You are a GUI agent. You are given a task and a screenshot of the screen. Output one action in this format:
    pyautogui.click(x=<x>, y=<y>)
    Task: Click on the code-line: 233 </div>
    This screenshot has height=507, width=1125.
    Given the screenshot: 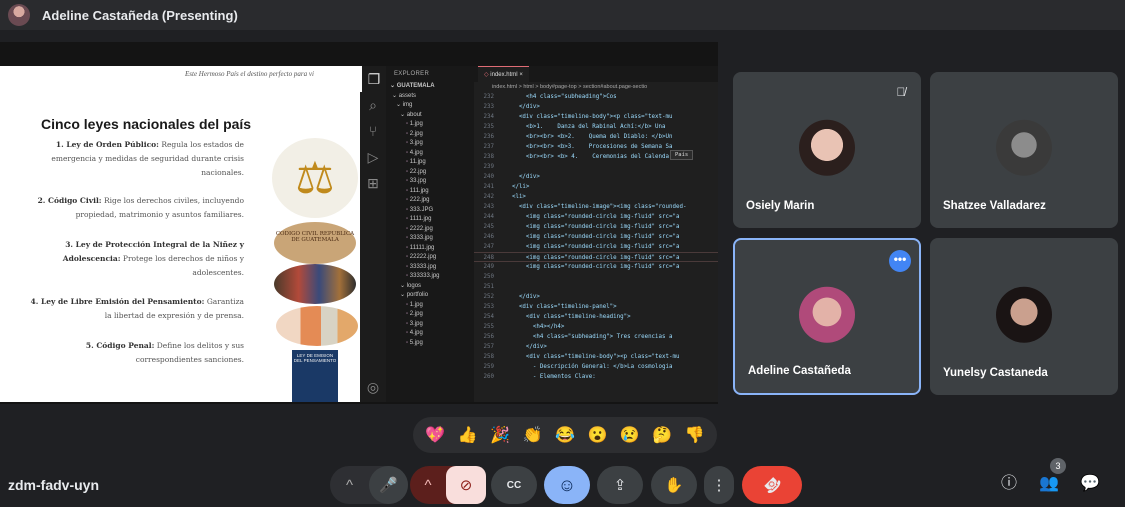 What is the action you would take?
    pyautogui.click(x=596, y=107)
    